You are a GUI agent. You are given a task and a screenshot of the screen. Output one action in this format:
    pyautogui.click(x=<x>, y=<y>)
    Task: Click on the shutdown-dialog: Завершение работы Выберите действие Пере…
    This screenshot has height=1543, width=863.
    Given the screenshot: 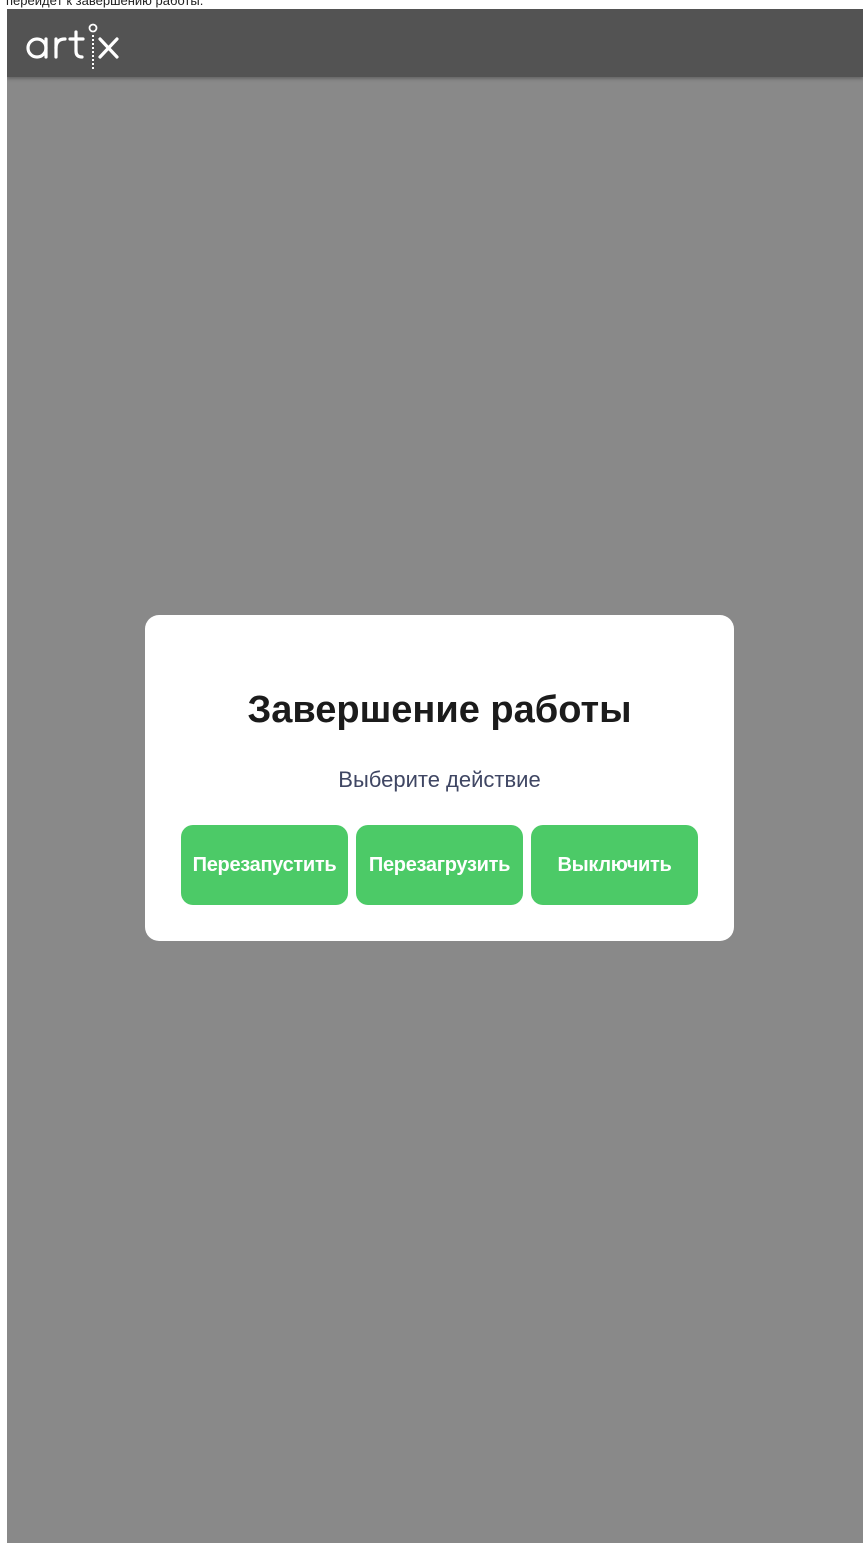 What is the action you would take?
    pyautogui.click(x=439, y=778)
    